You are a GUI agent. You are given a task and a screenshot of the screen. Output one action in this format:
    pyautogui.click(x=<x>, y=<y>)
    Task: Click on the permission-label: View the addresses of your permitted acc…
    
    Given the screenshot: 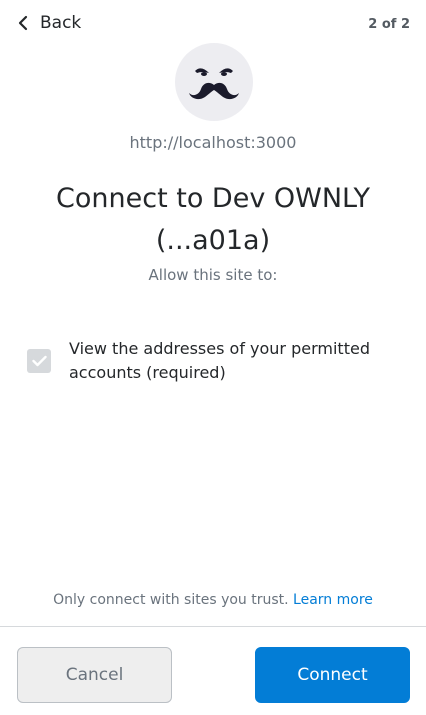 What is the action you would take?
    pyautogui.click(x=219, y=360)
    